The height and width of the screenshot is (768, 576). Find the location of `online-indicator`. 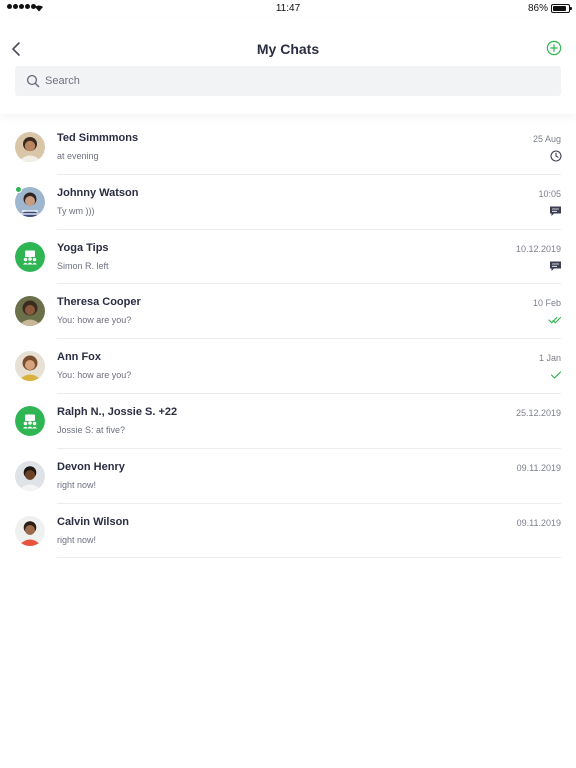

online-indicator is located at coordinates (18, 189).